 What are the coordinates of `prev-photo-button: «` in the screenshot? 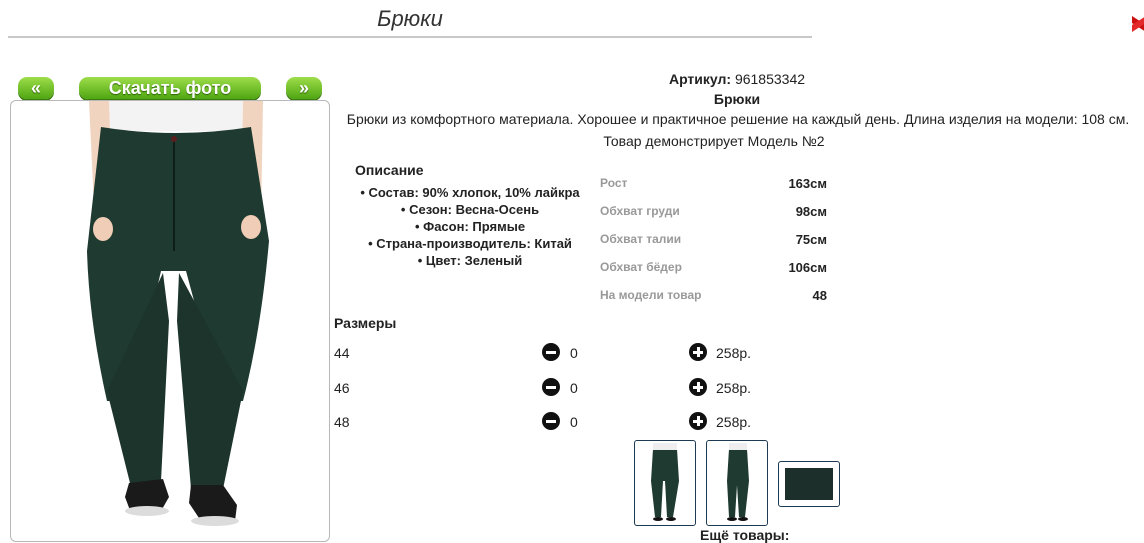 It's located at (36, 88).